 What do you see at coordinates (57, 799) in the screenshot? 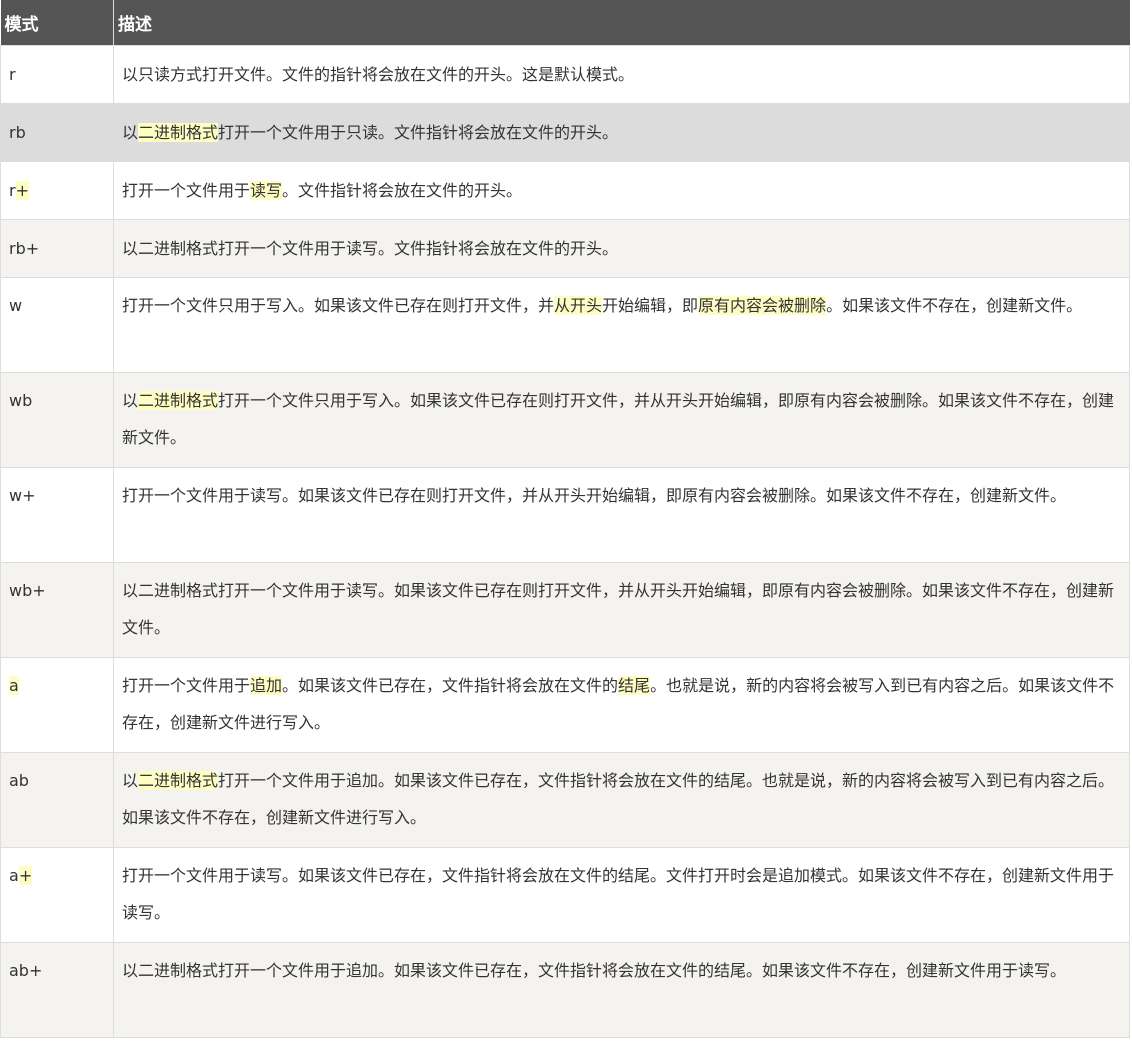
I see `mode-cell: ab` at bounding box center [57, 799].